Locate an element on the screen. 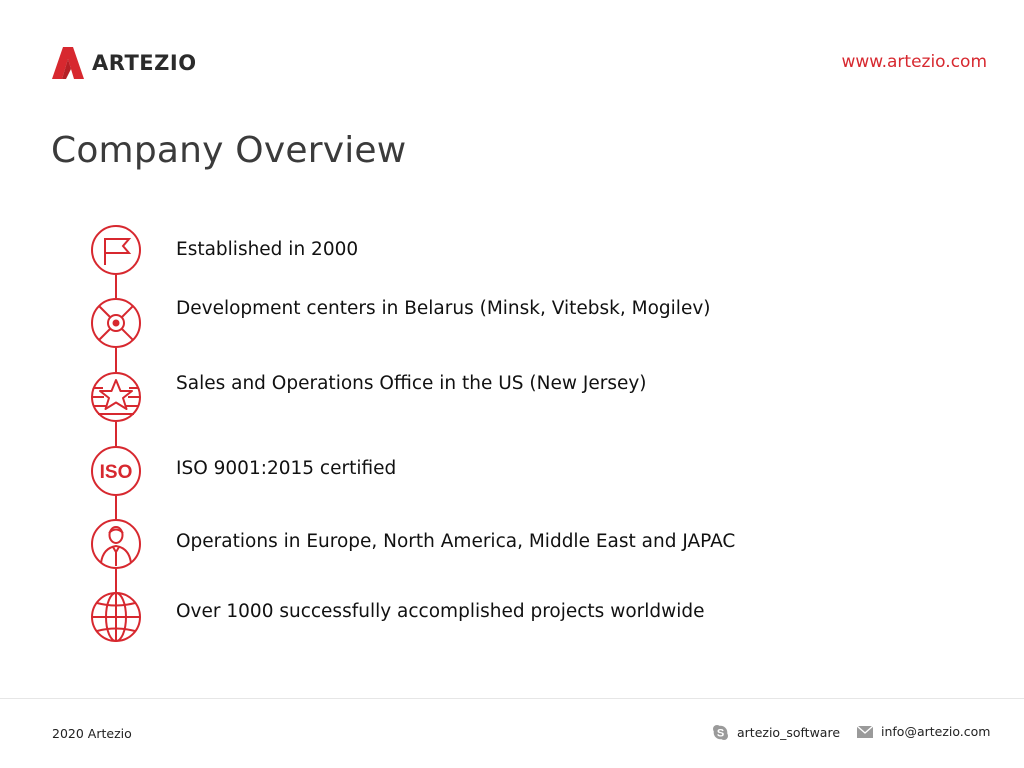  iso-icon: ISO is located at coordinates (116, 471).